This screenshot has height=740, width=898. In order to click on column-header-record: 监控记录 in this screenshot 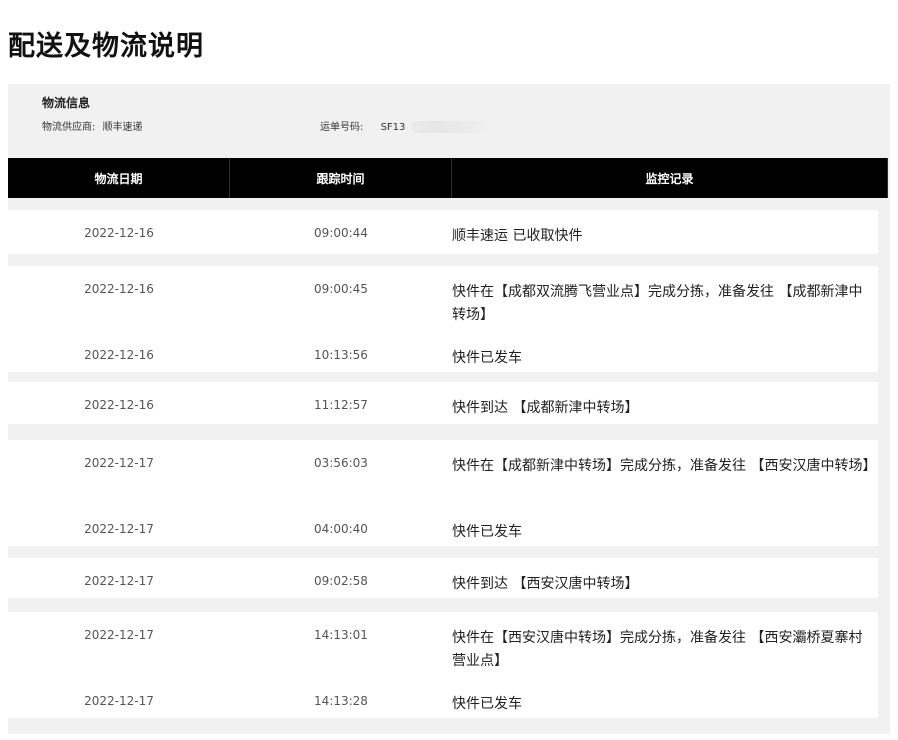, I will do `click(670, 178)`.